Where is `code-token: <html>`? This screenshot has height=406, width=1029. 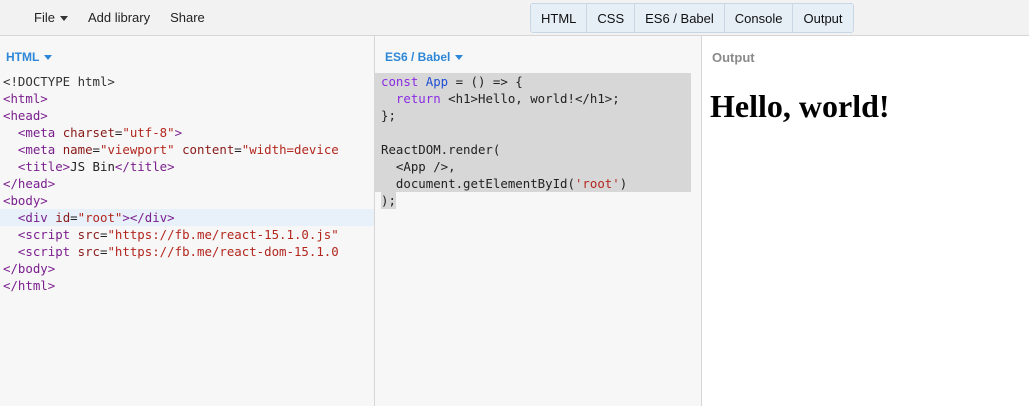
code-token: <html> is located at coordinates (25, 98).